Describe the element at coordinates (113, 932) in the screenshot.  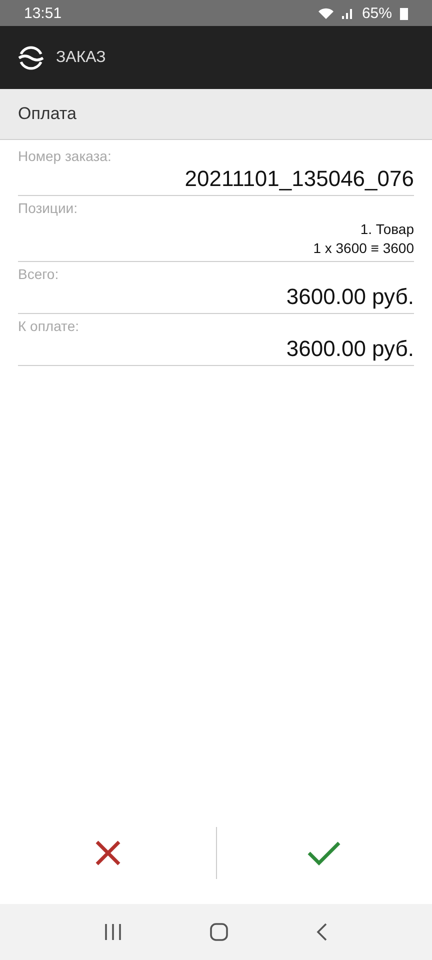
I see `recent-apps-button` at that location.